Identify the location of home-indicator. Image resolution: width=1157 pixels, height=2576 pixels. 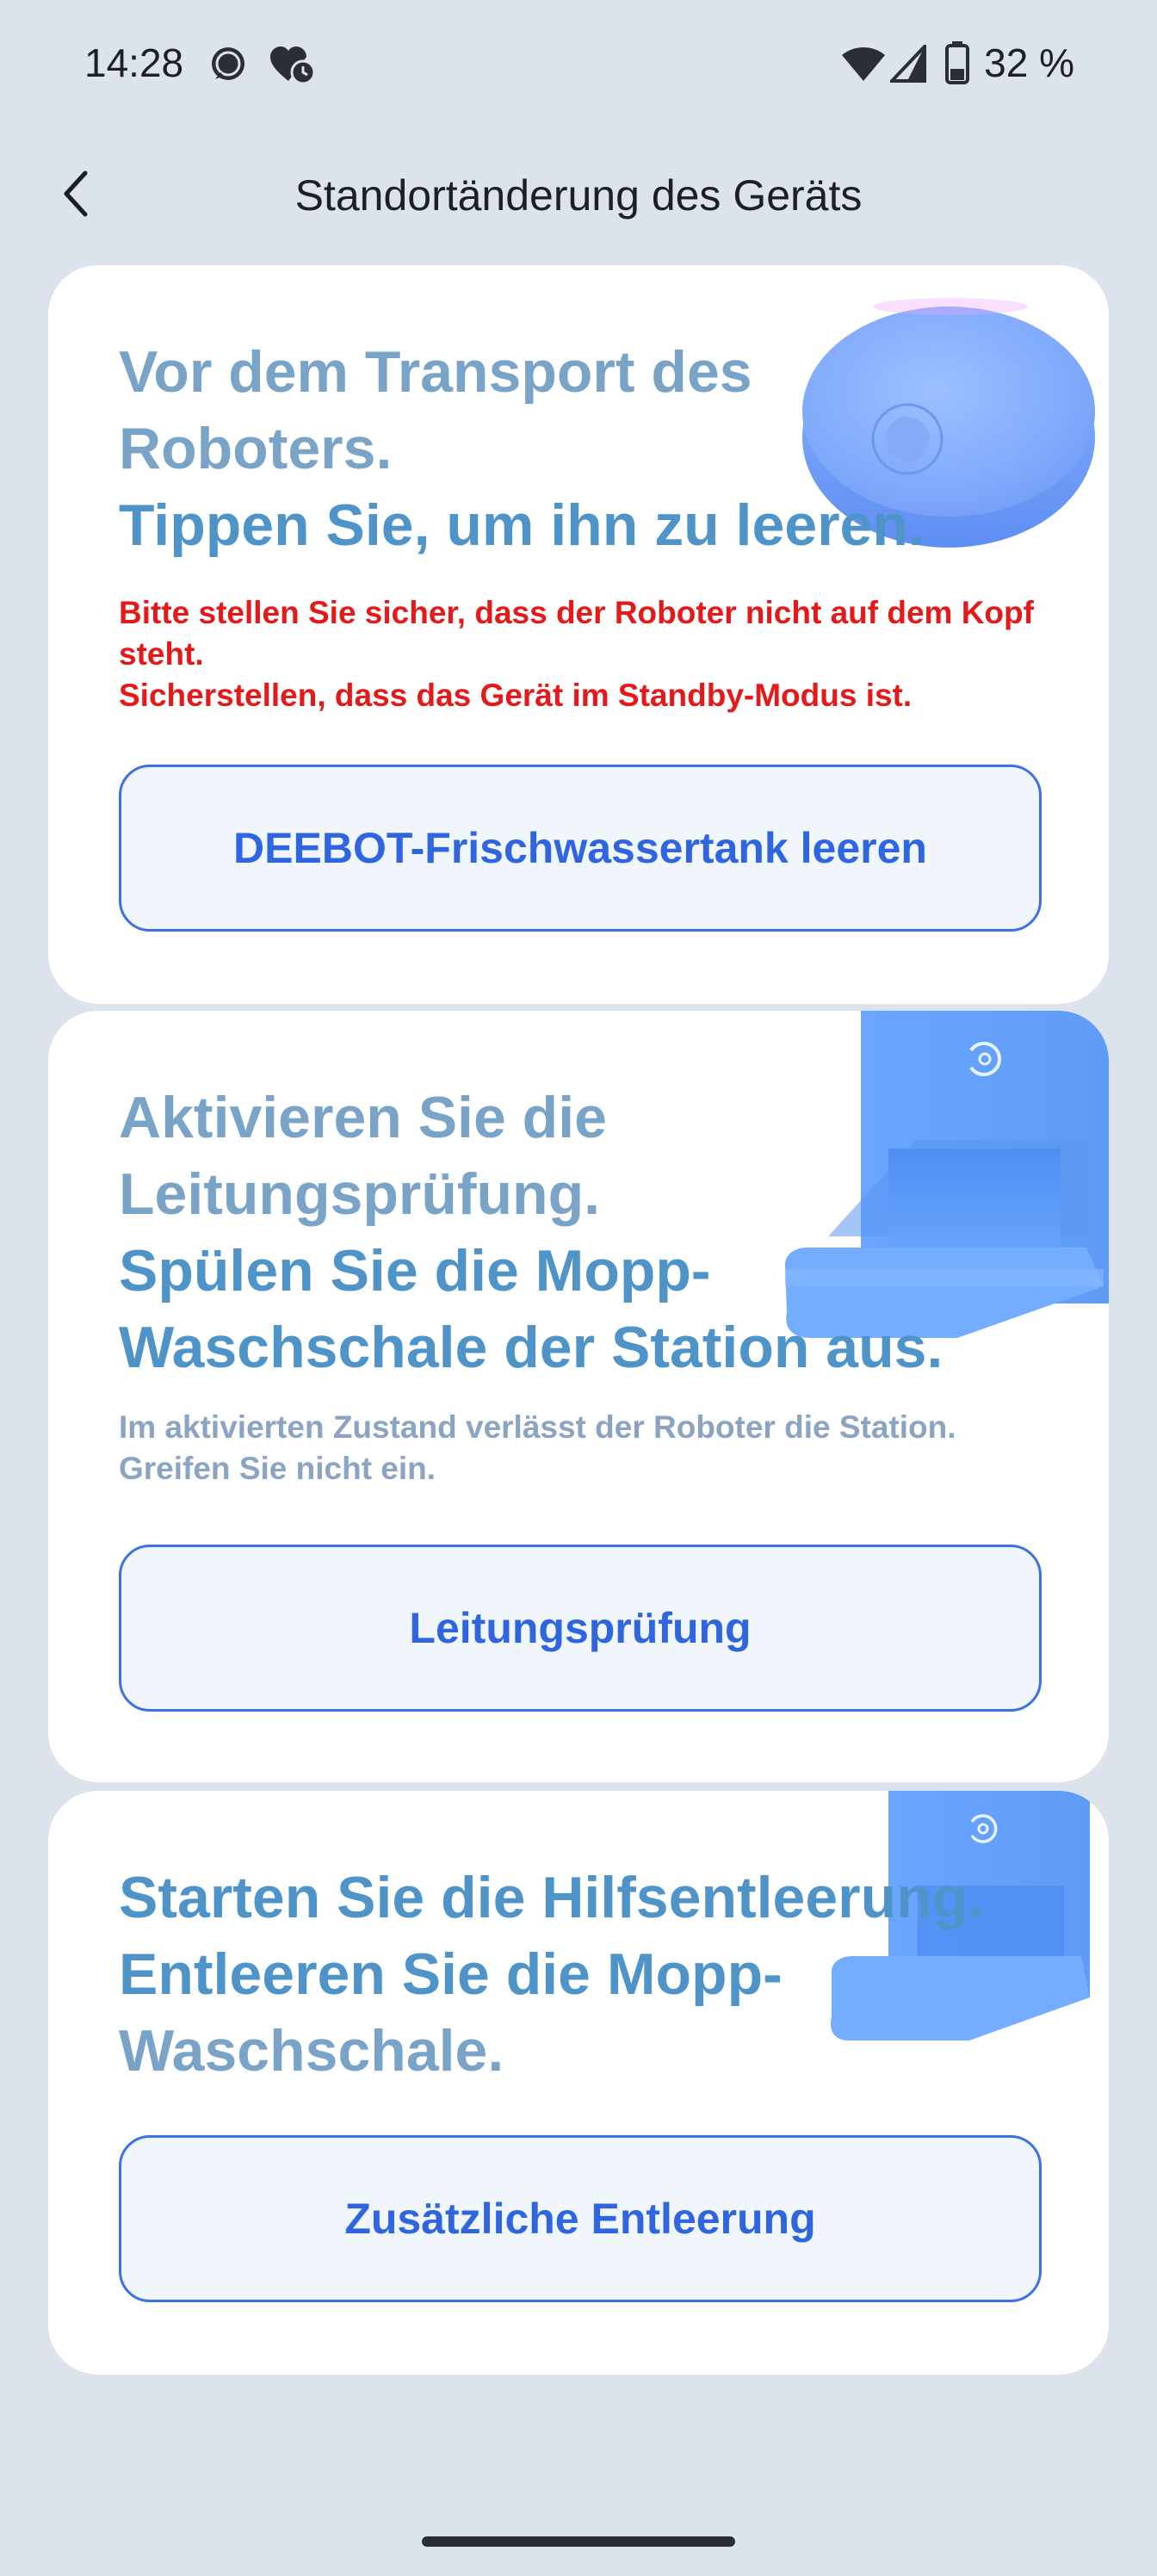
(579, 2541).